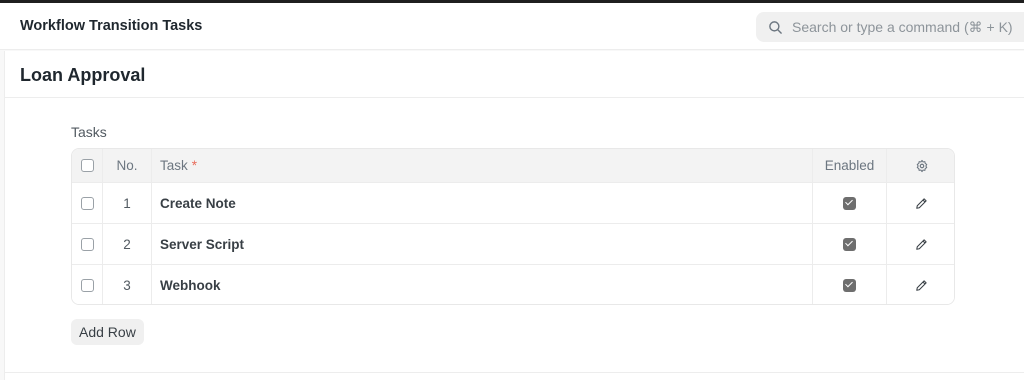 The width and height of the screenshot is (1024, 380). I want to click on search-icon, so click(775, 27).